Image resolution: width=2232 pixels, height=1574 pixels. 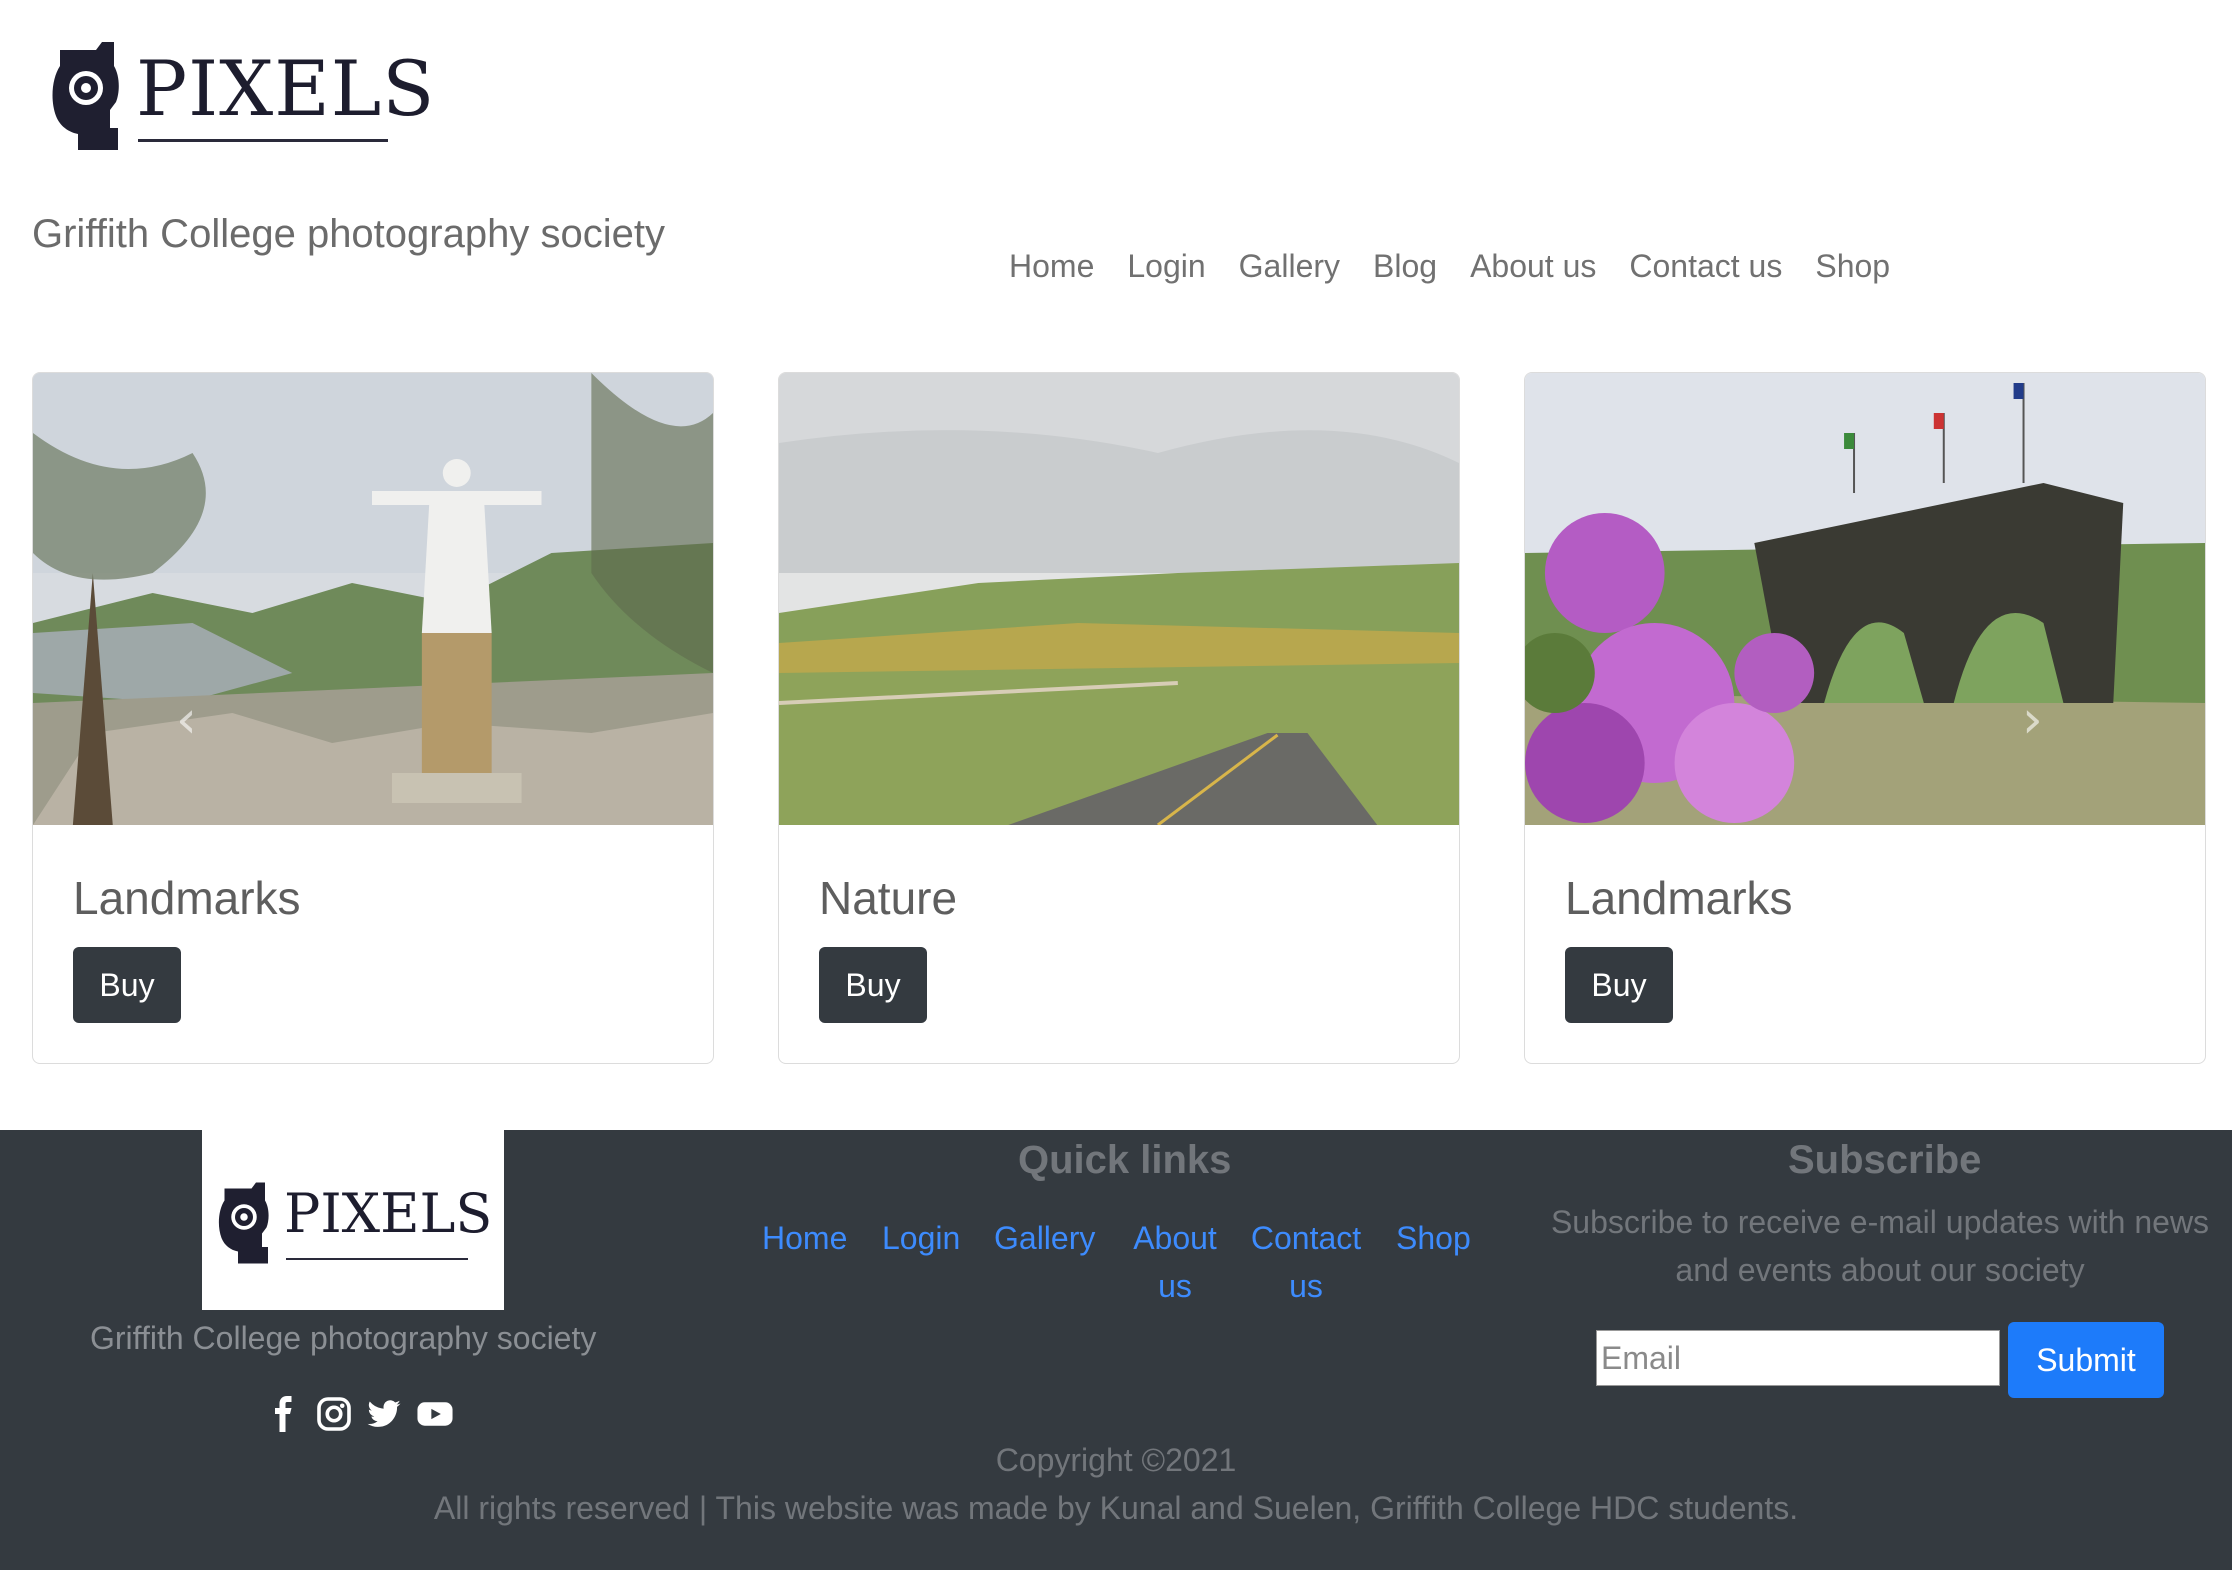 What do you see at coordinates (2086, 1360) in the screenshot?
I see `submit-button: Submit` at bounding box center [2086, 1360].